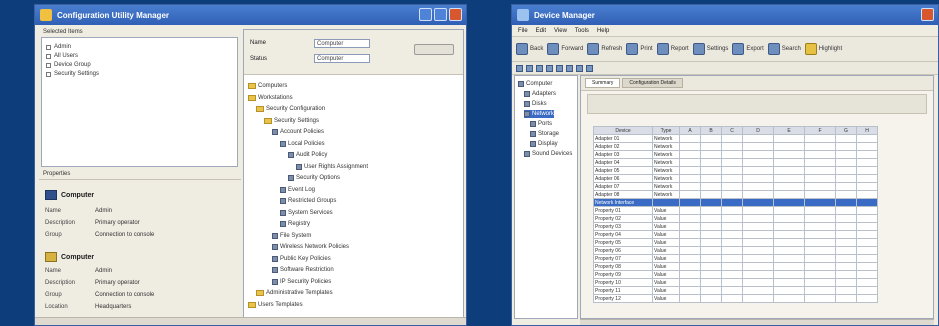  Describe the element at coordinates (270, 98) in the screenshot. I see `tree-node: Workstations` at that location.